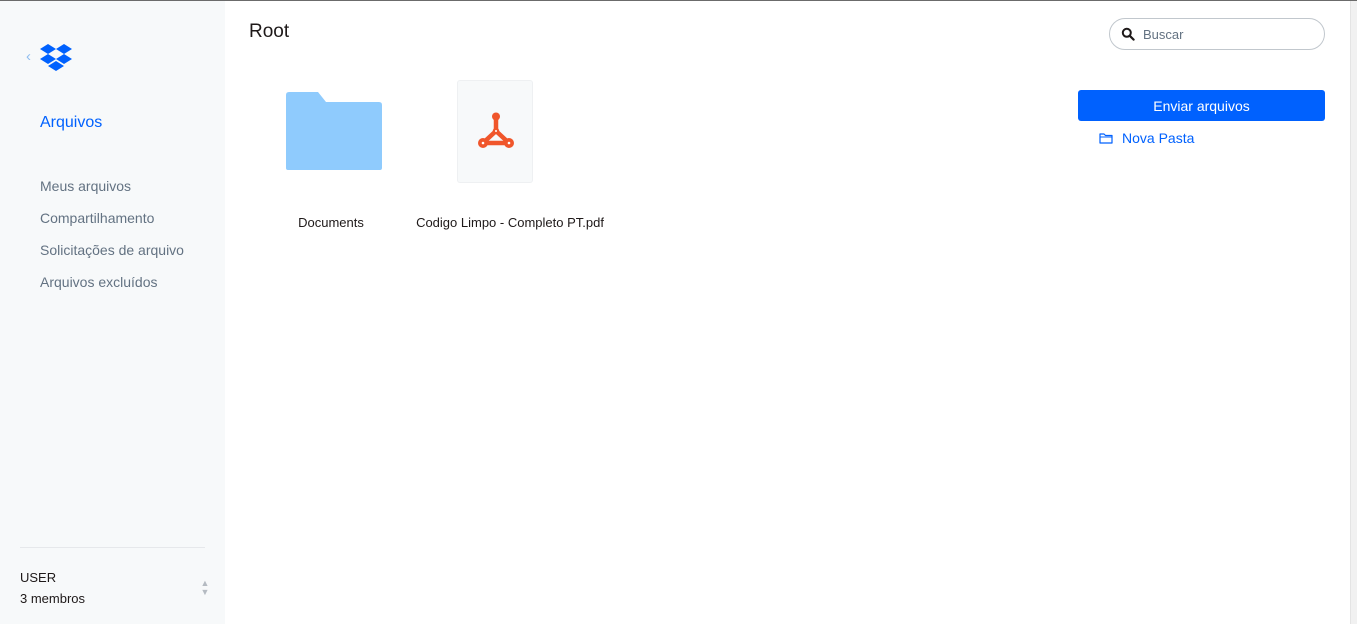  I want to click on account-members: 3 membros, so click(53, 598).